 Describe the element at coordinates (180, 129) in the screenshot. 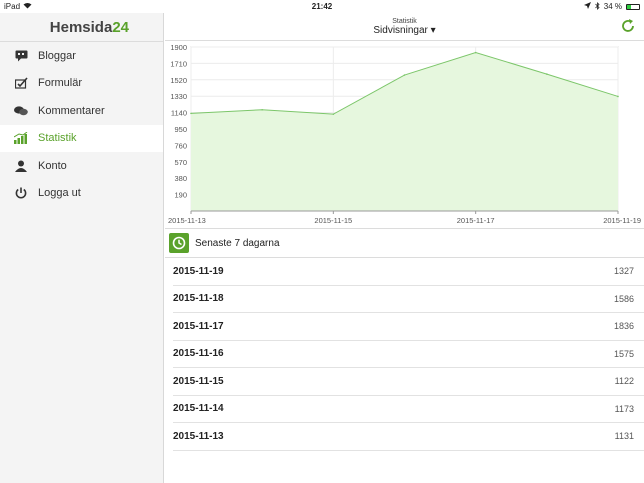

I see `y-tick-label: 950` at that location.